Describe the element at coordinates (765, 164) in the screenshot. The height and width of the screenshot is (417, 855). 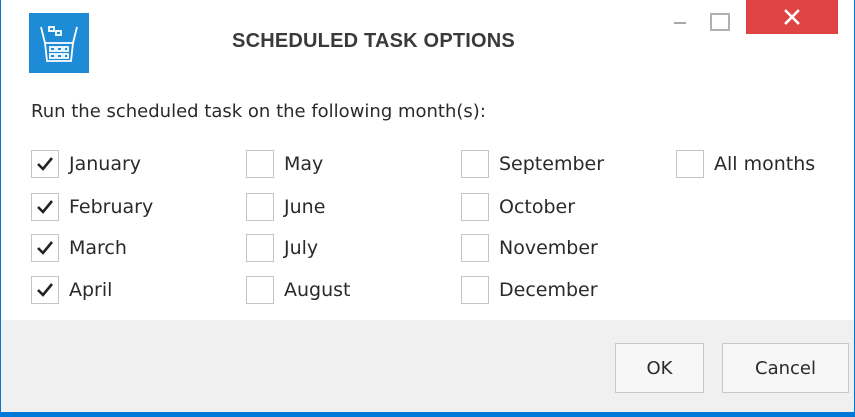
I see `all-months-label: All months` at that location.